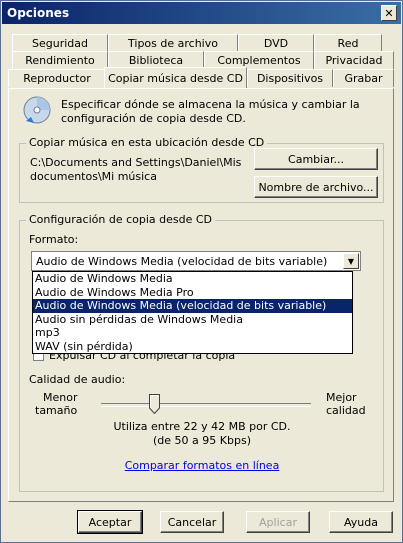  I want to click on close-icon: ✕, so click(389, 13).